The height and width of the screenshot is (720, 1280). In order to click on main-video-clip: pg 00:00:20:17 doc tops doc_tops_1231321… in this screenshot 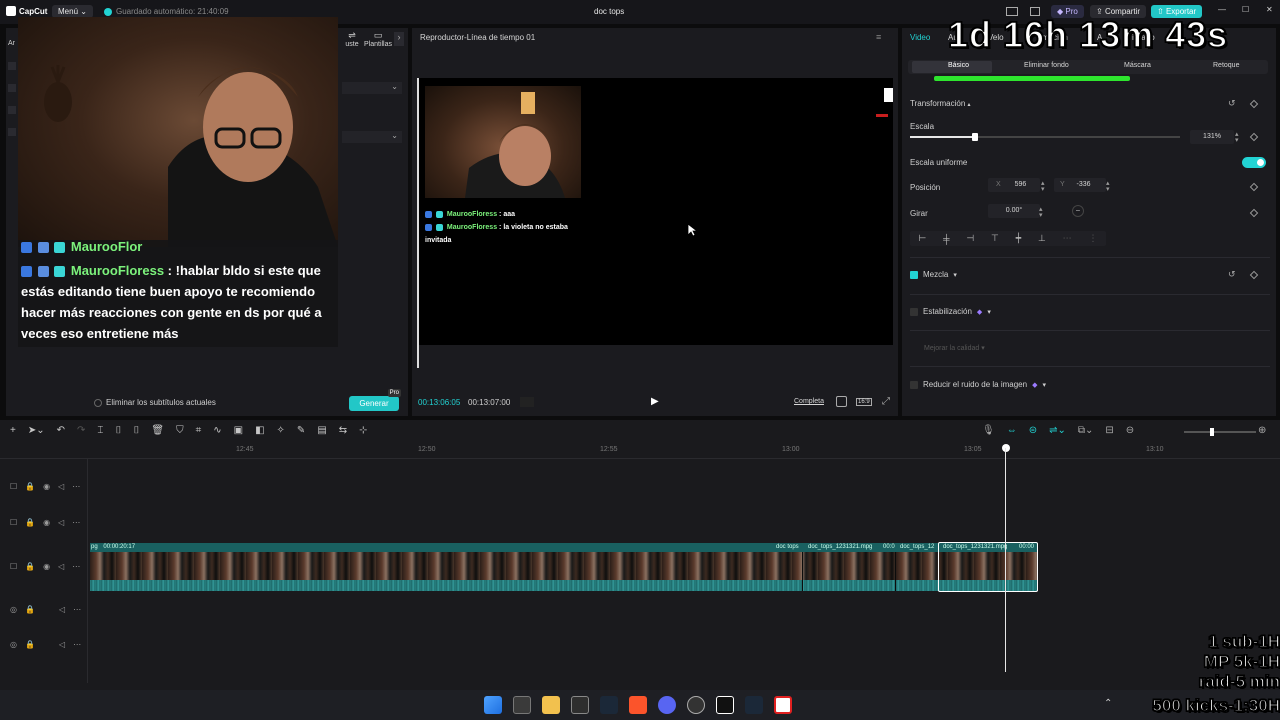, I will do `click(564, 567)`.